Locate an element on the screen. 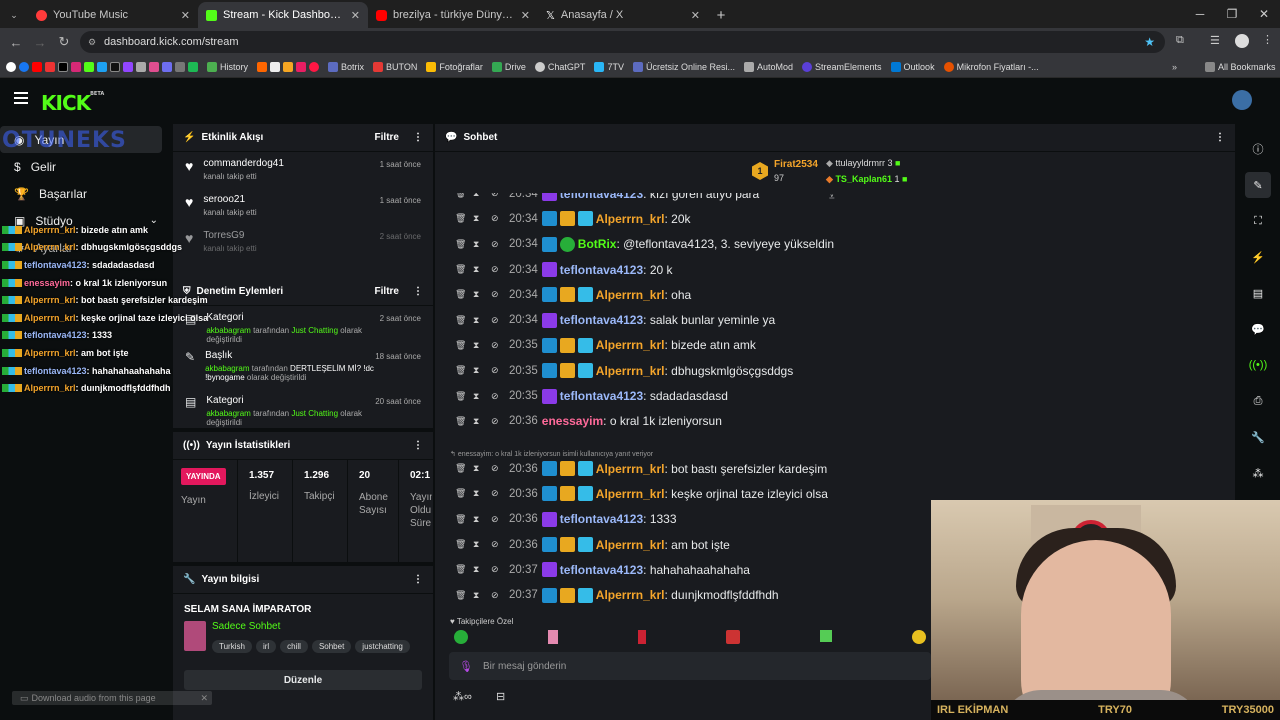 This screenshot has height=720, width=1280. bookmark-streamelements: StreamElements is located at coordinates (842, 66).